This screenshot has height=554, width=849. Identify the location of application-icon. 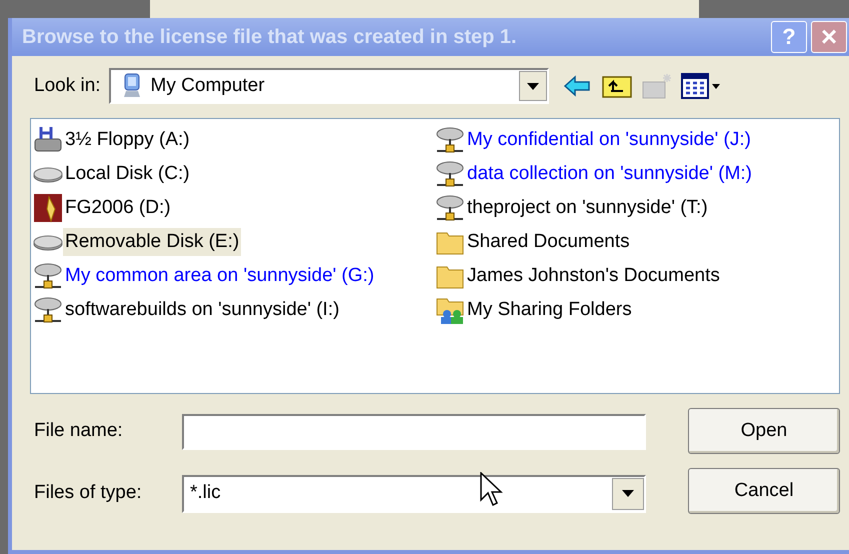
(48, 208).